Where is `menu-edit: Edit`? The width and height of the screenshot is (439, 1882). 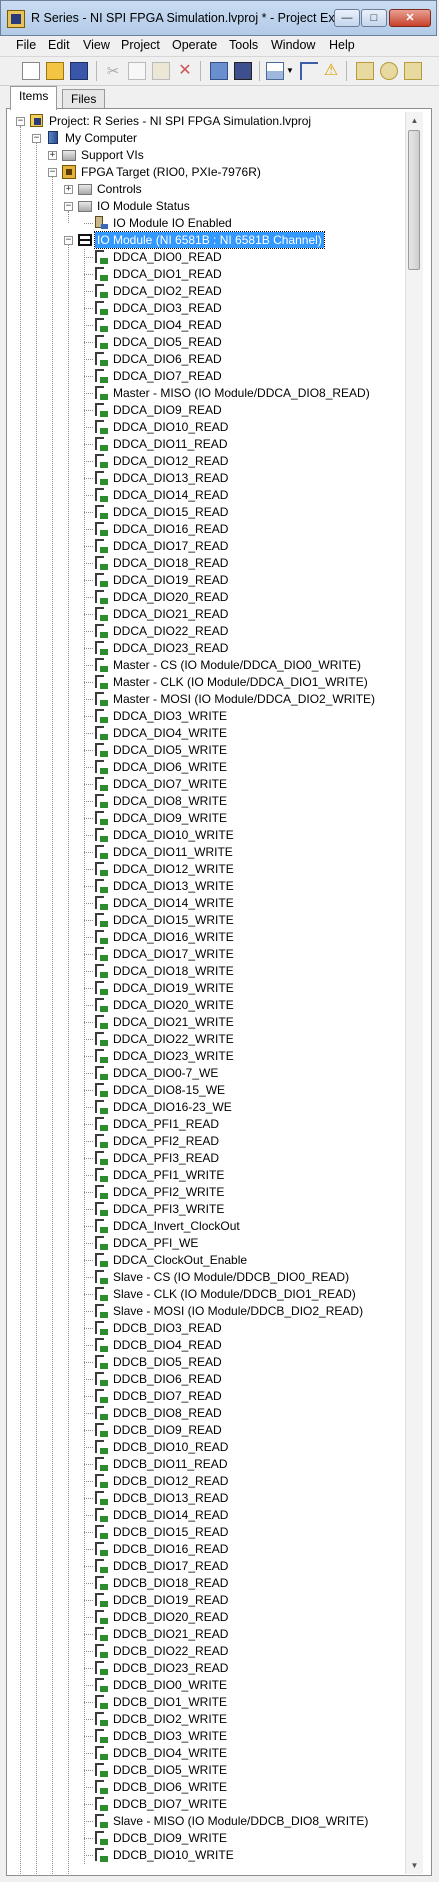 menu-edit: Edit is located at coordinates (59, 45).